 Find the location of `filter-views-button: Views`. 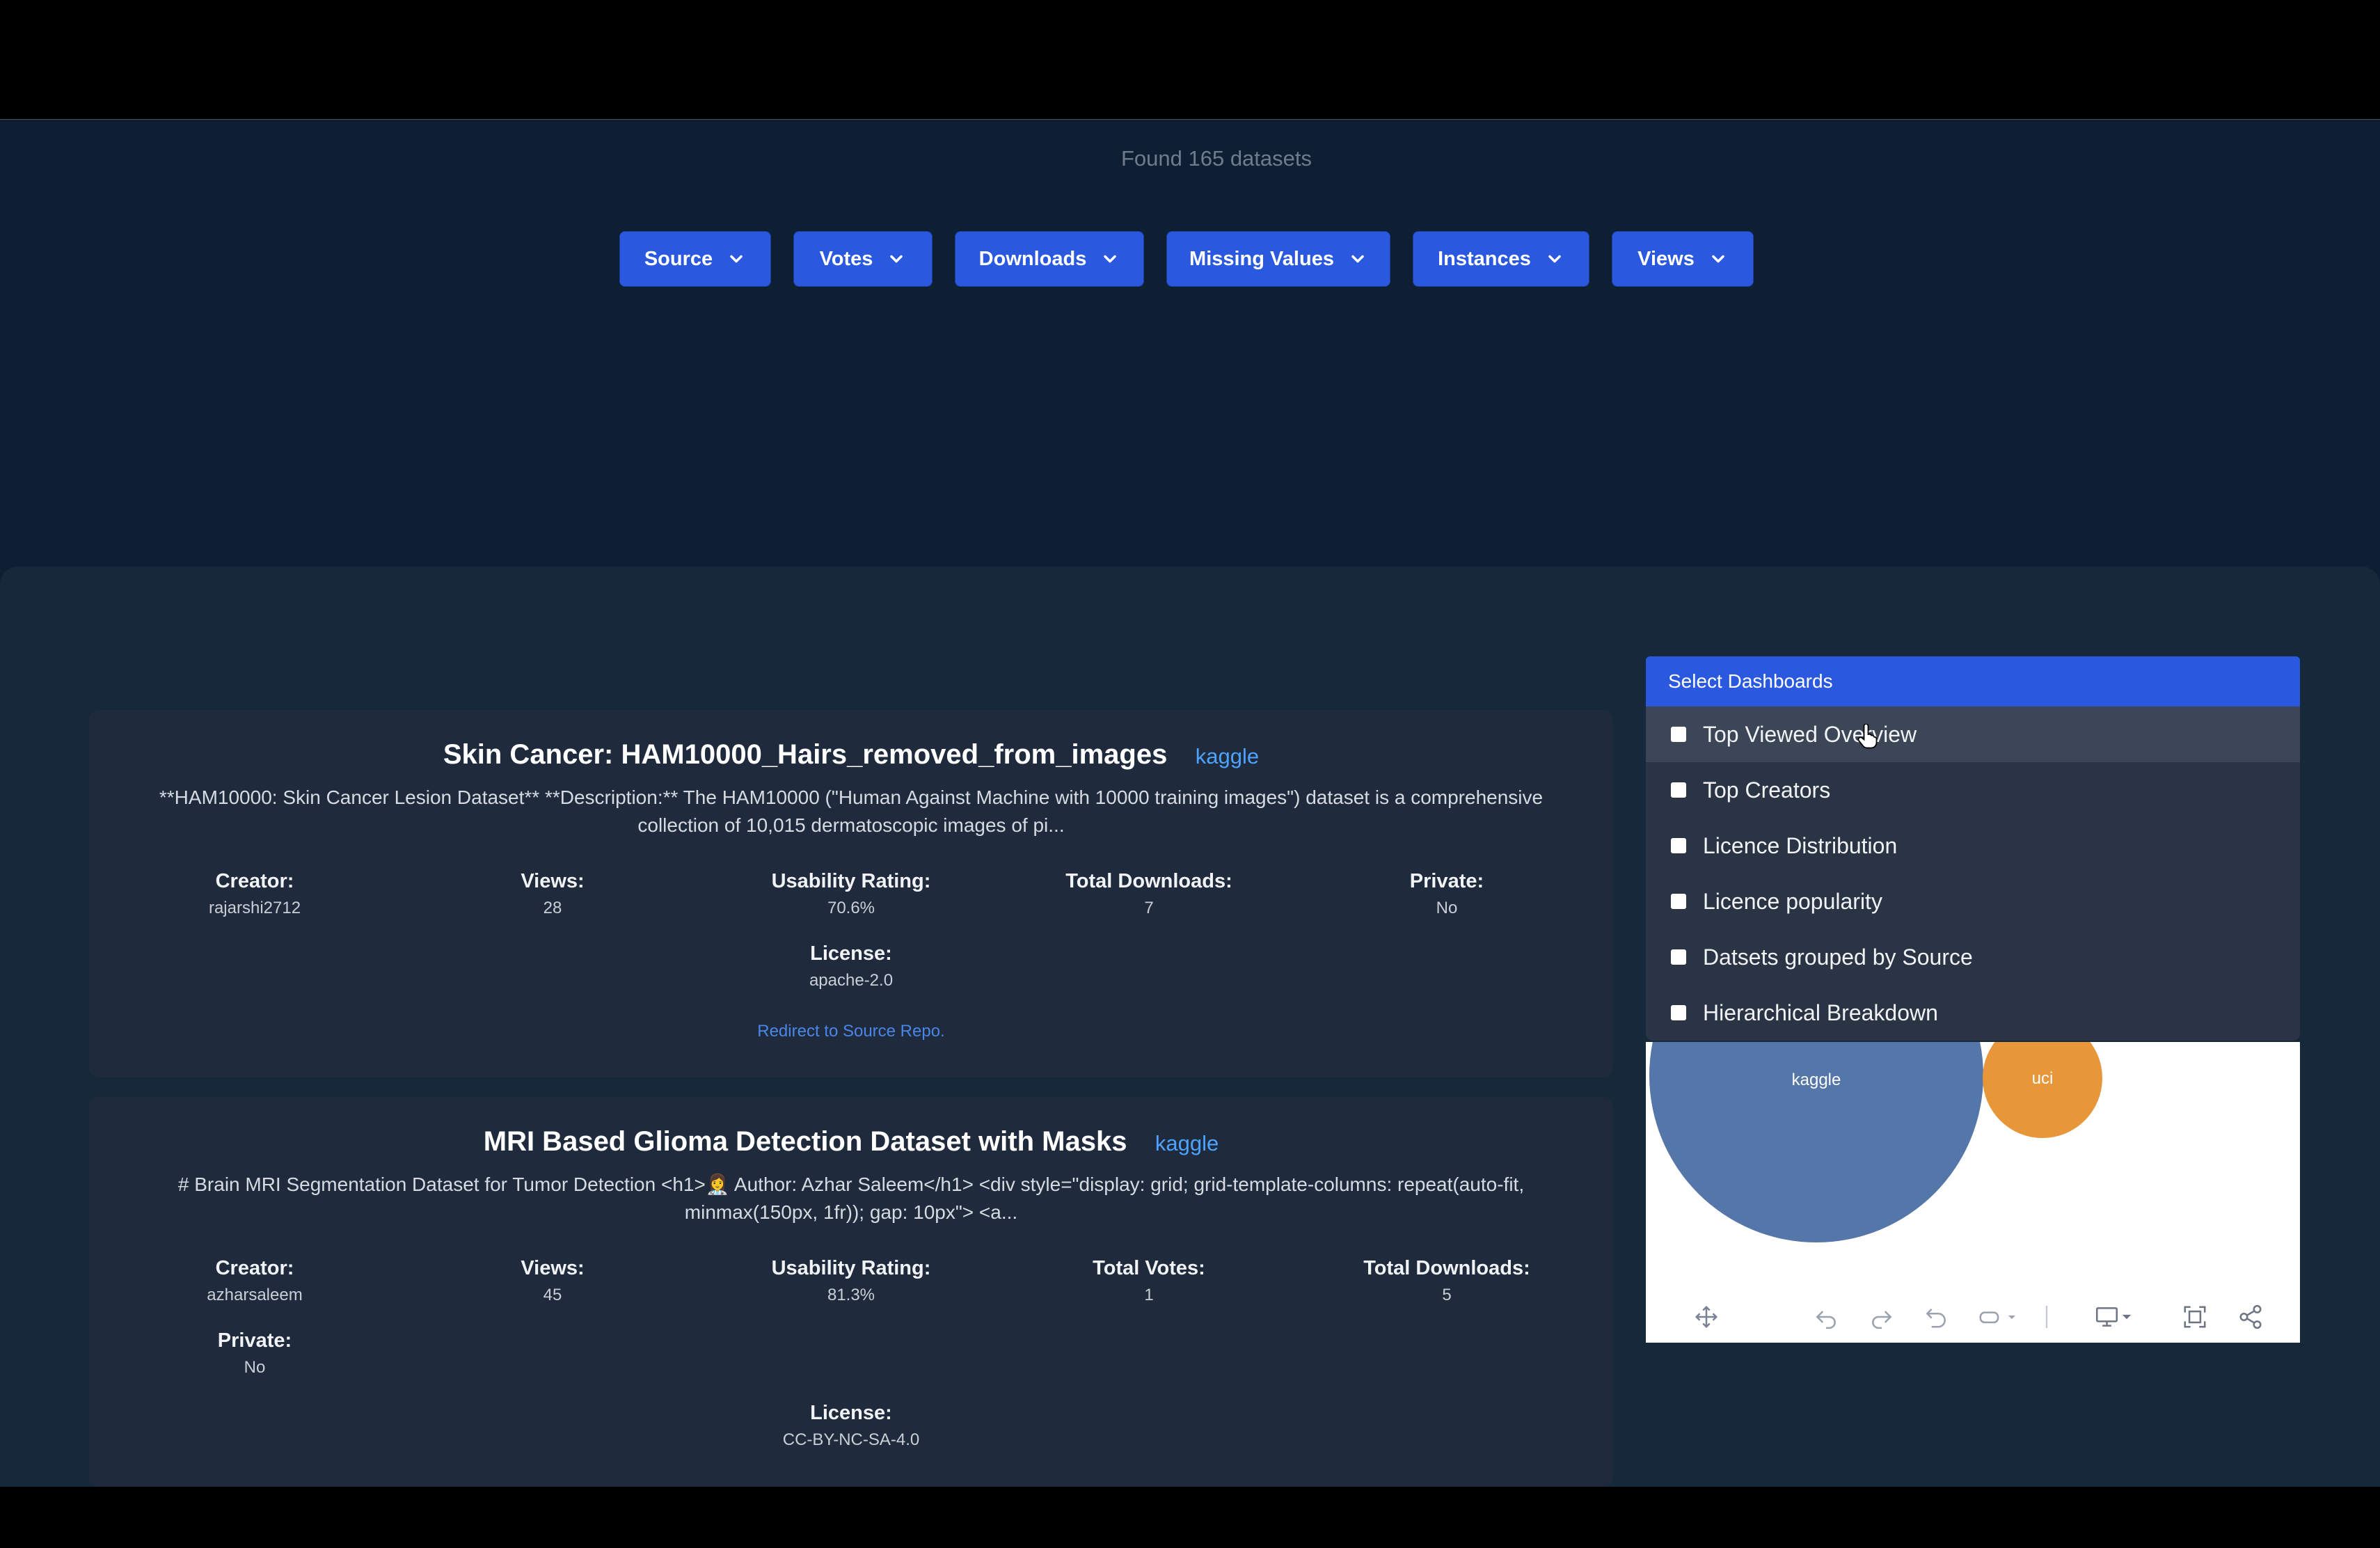

filter-views-button: Views is located at coordinates (1683, 259).